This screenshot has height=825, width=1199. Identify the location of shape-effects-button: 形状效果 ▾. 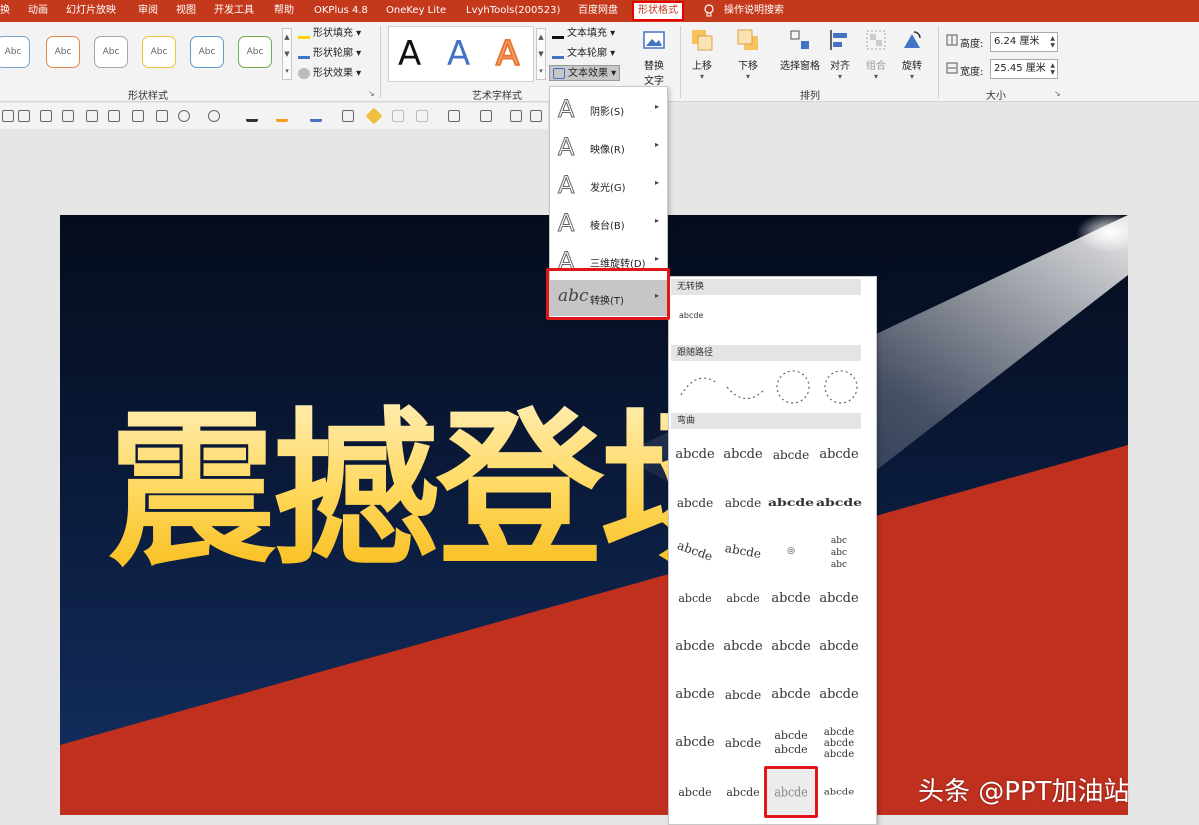
(329, 74).